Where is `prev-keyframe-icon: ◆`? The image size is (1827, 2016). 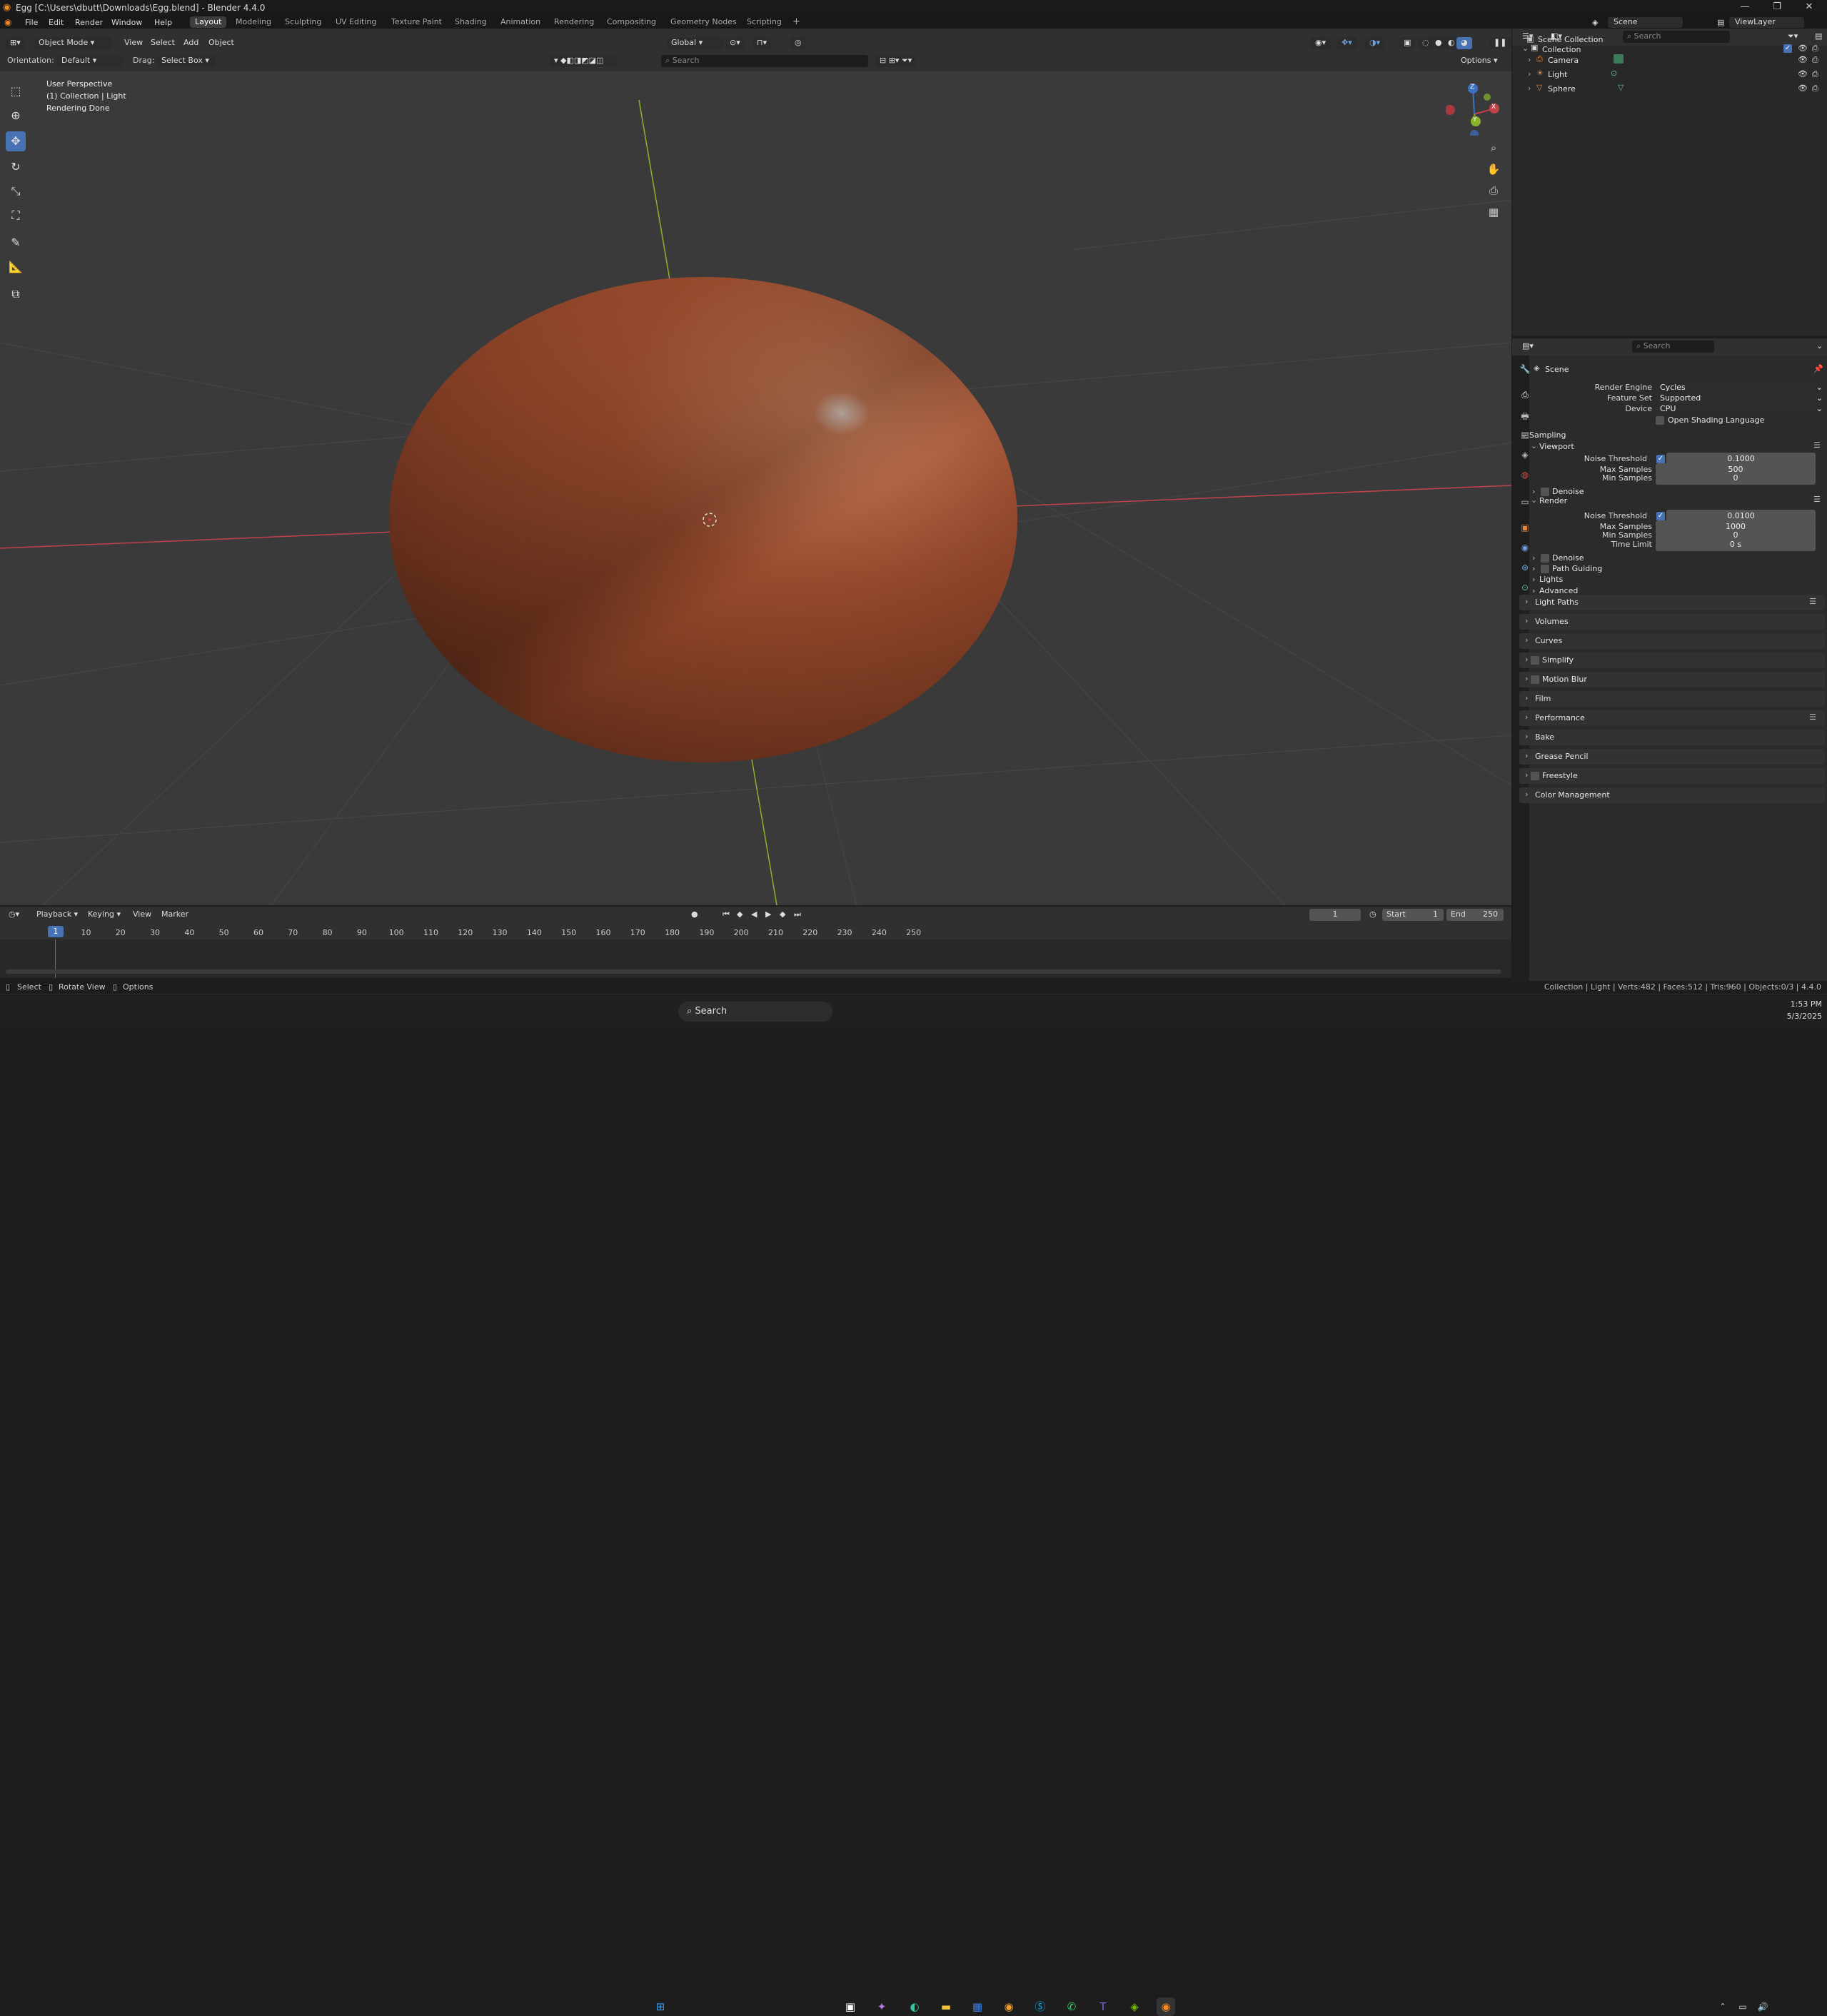 prev-keyframe-icon: ◆ is located at coordinates (740, 915).